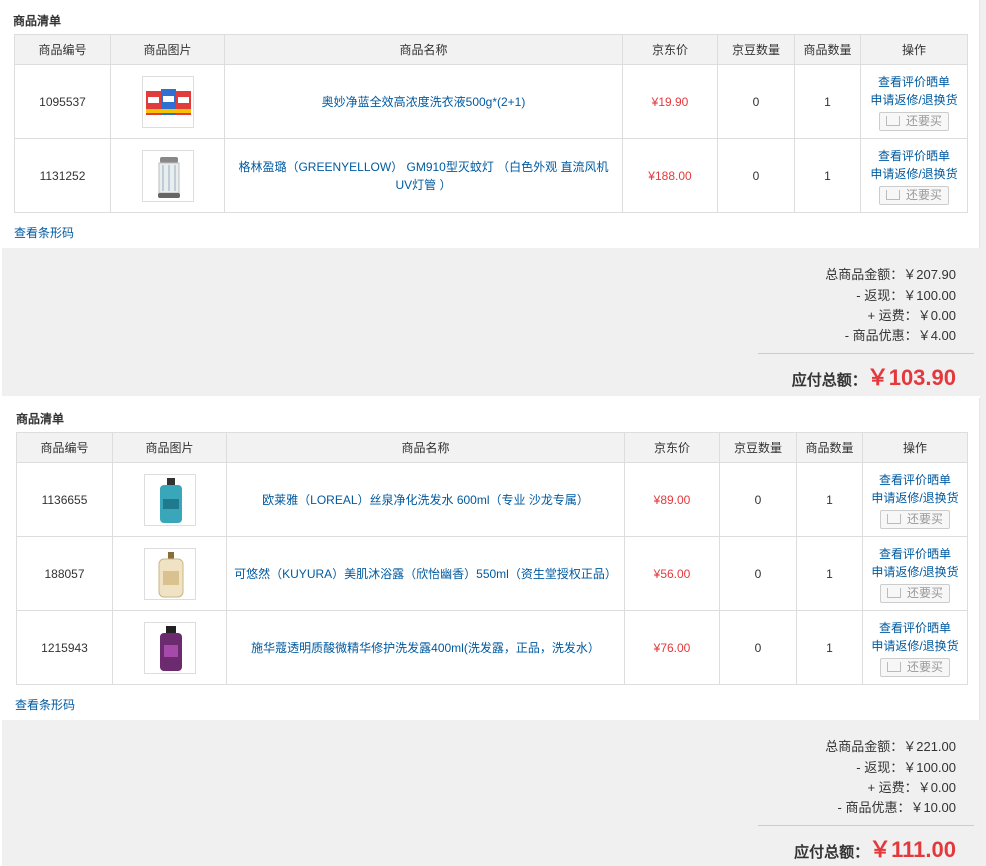  I want to click on product-id: 1131252, so click(62, 175).